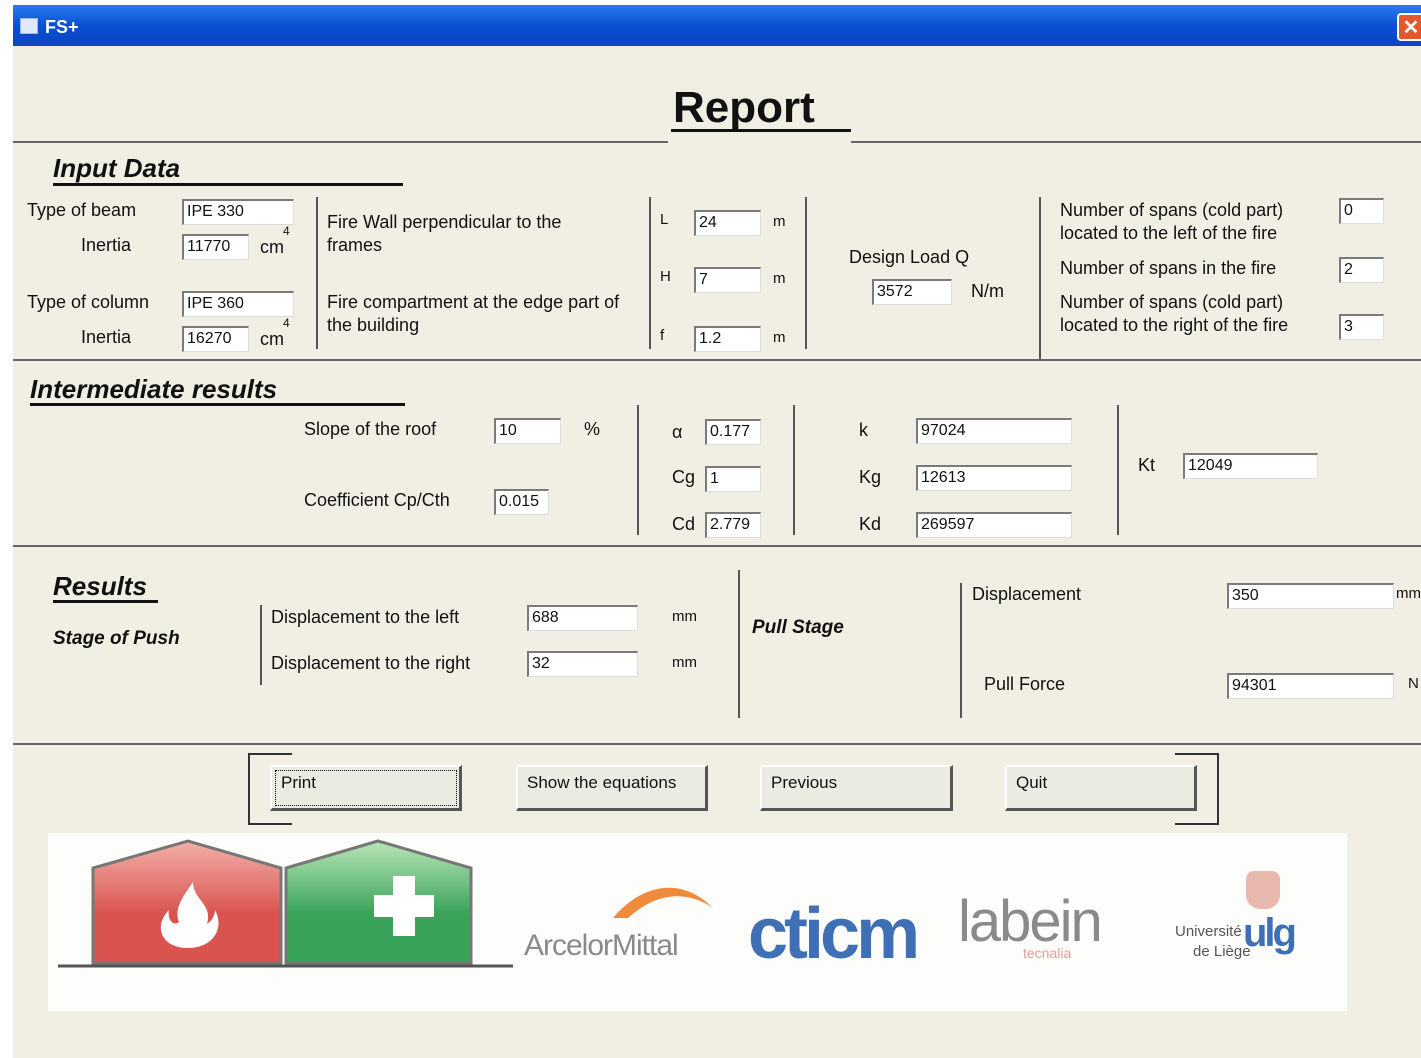 Image resolution: width=1421 pixels, height=1058 pixels. I want to click on spans-right-label-2: located to the right of the fire, so click(1174, 325).